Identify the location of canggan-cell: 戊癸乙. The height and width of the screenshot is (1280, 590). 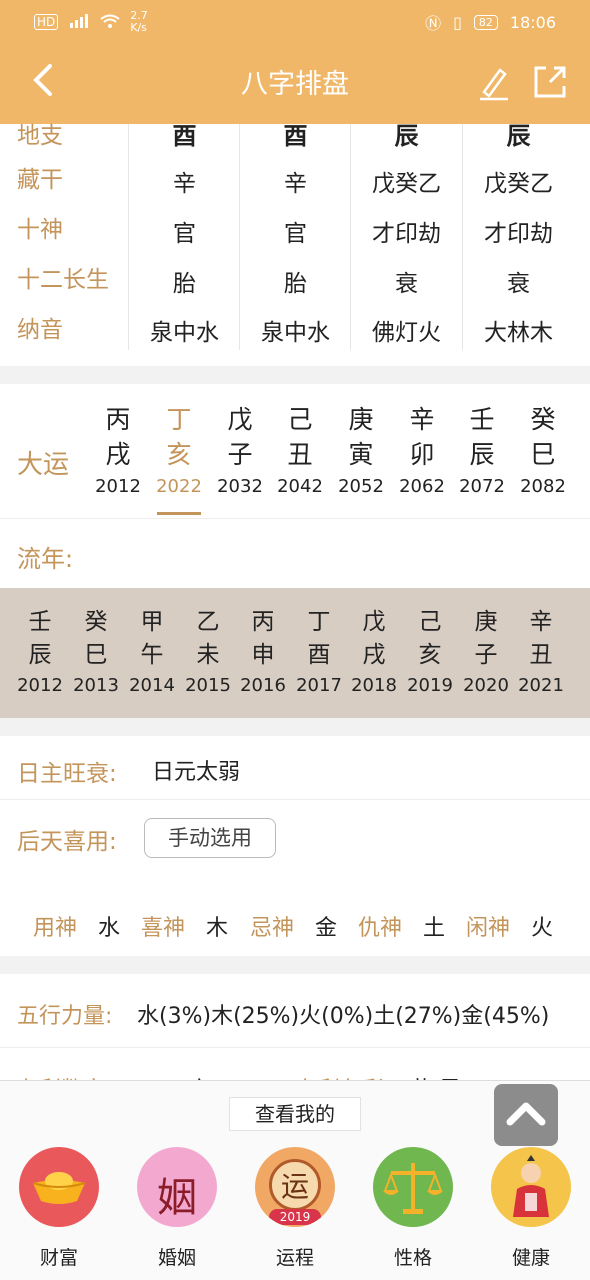
(406, 184).